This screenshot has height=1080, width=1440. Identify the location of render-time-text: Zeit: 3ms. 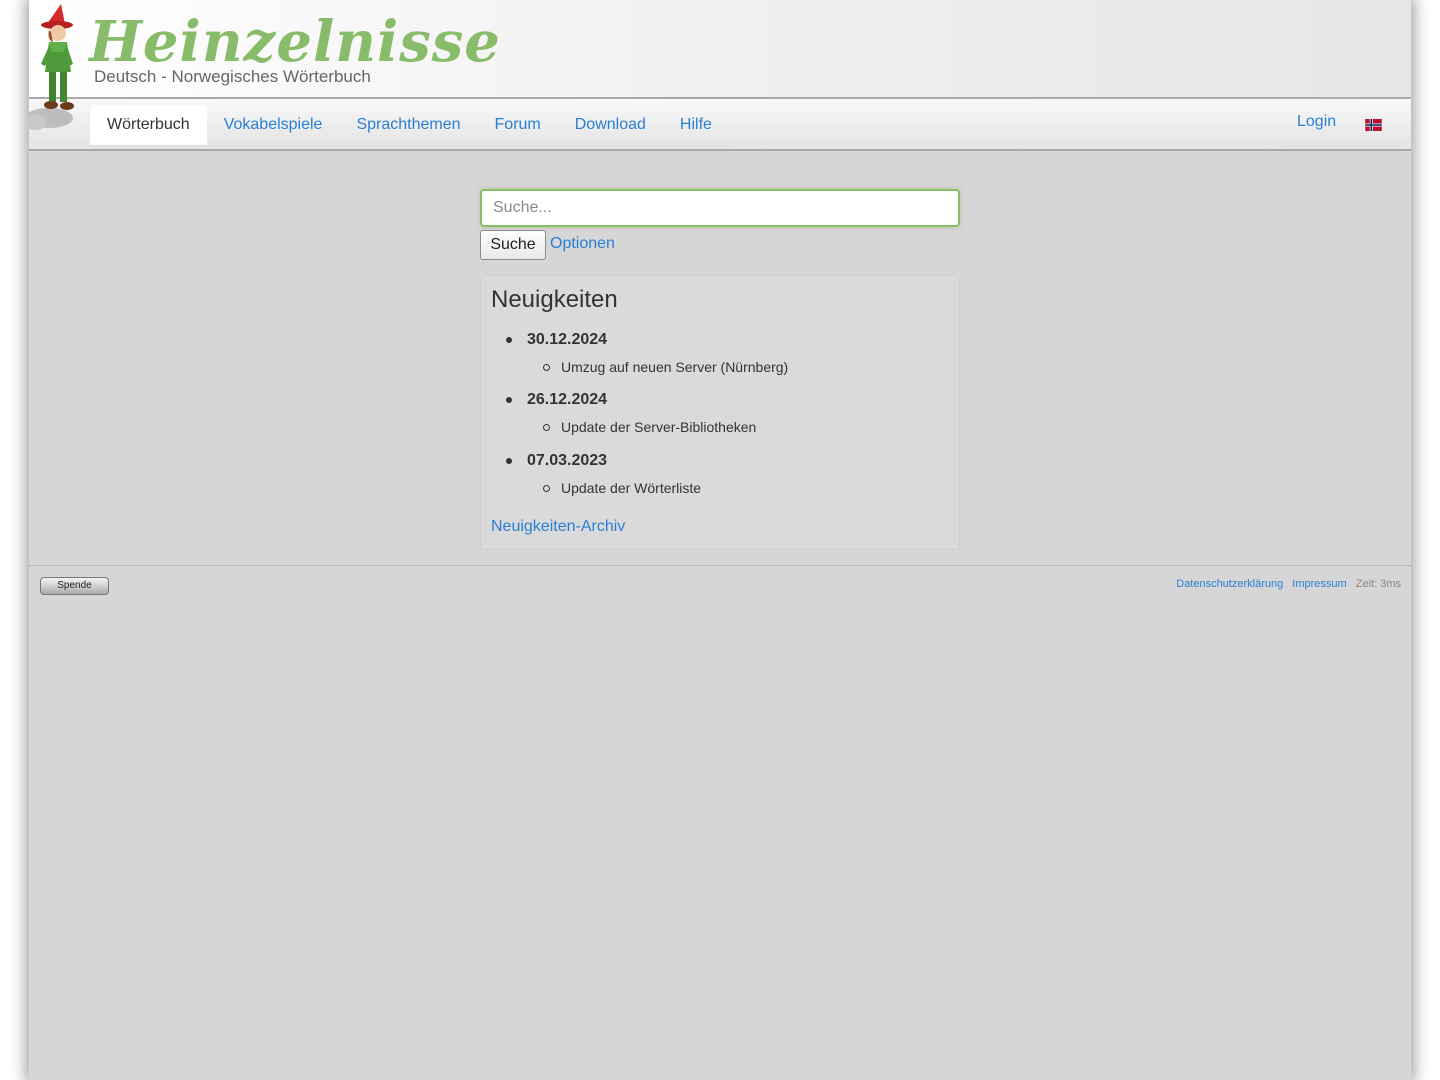
(1378, 584).